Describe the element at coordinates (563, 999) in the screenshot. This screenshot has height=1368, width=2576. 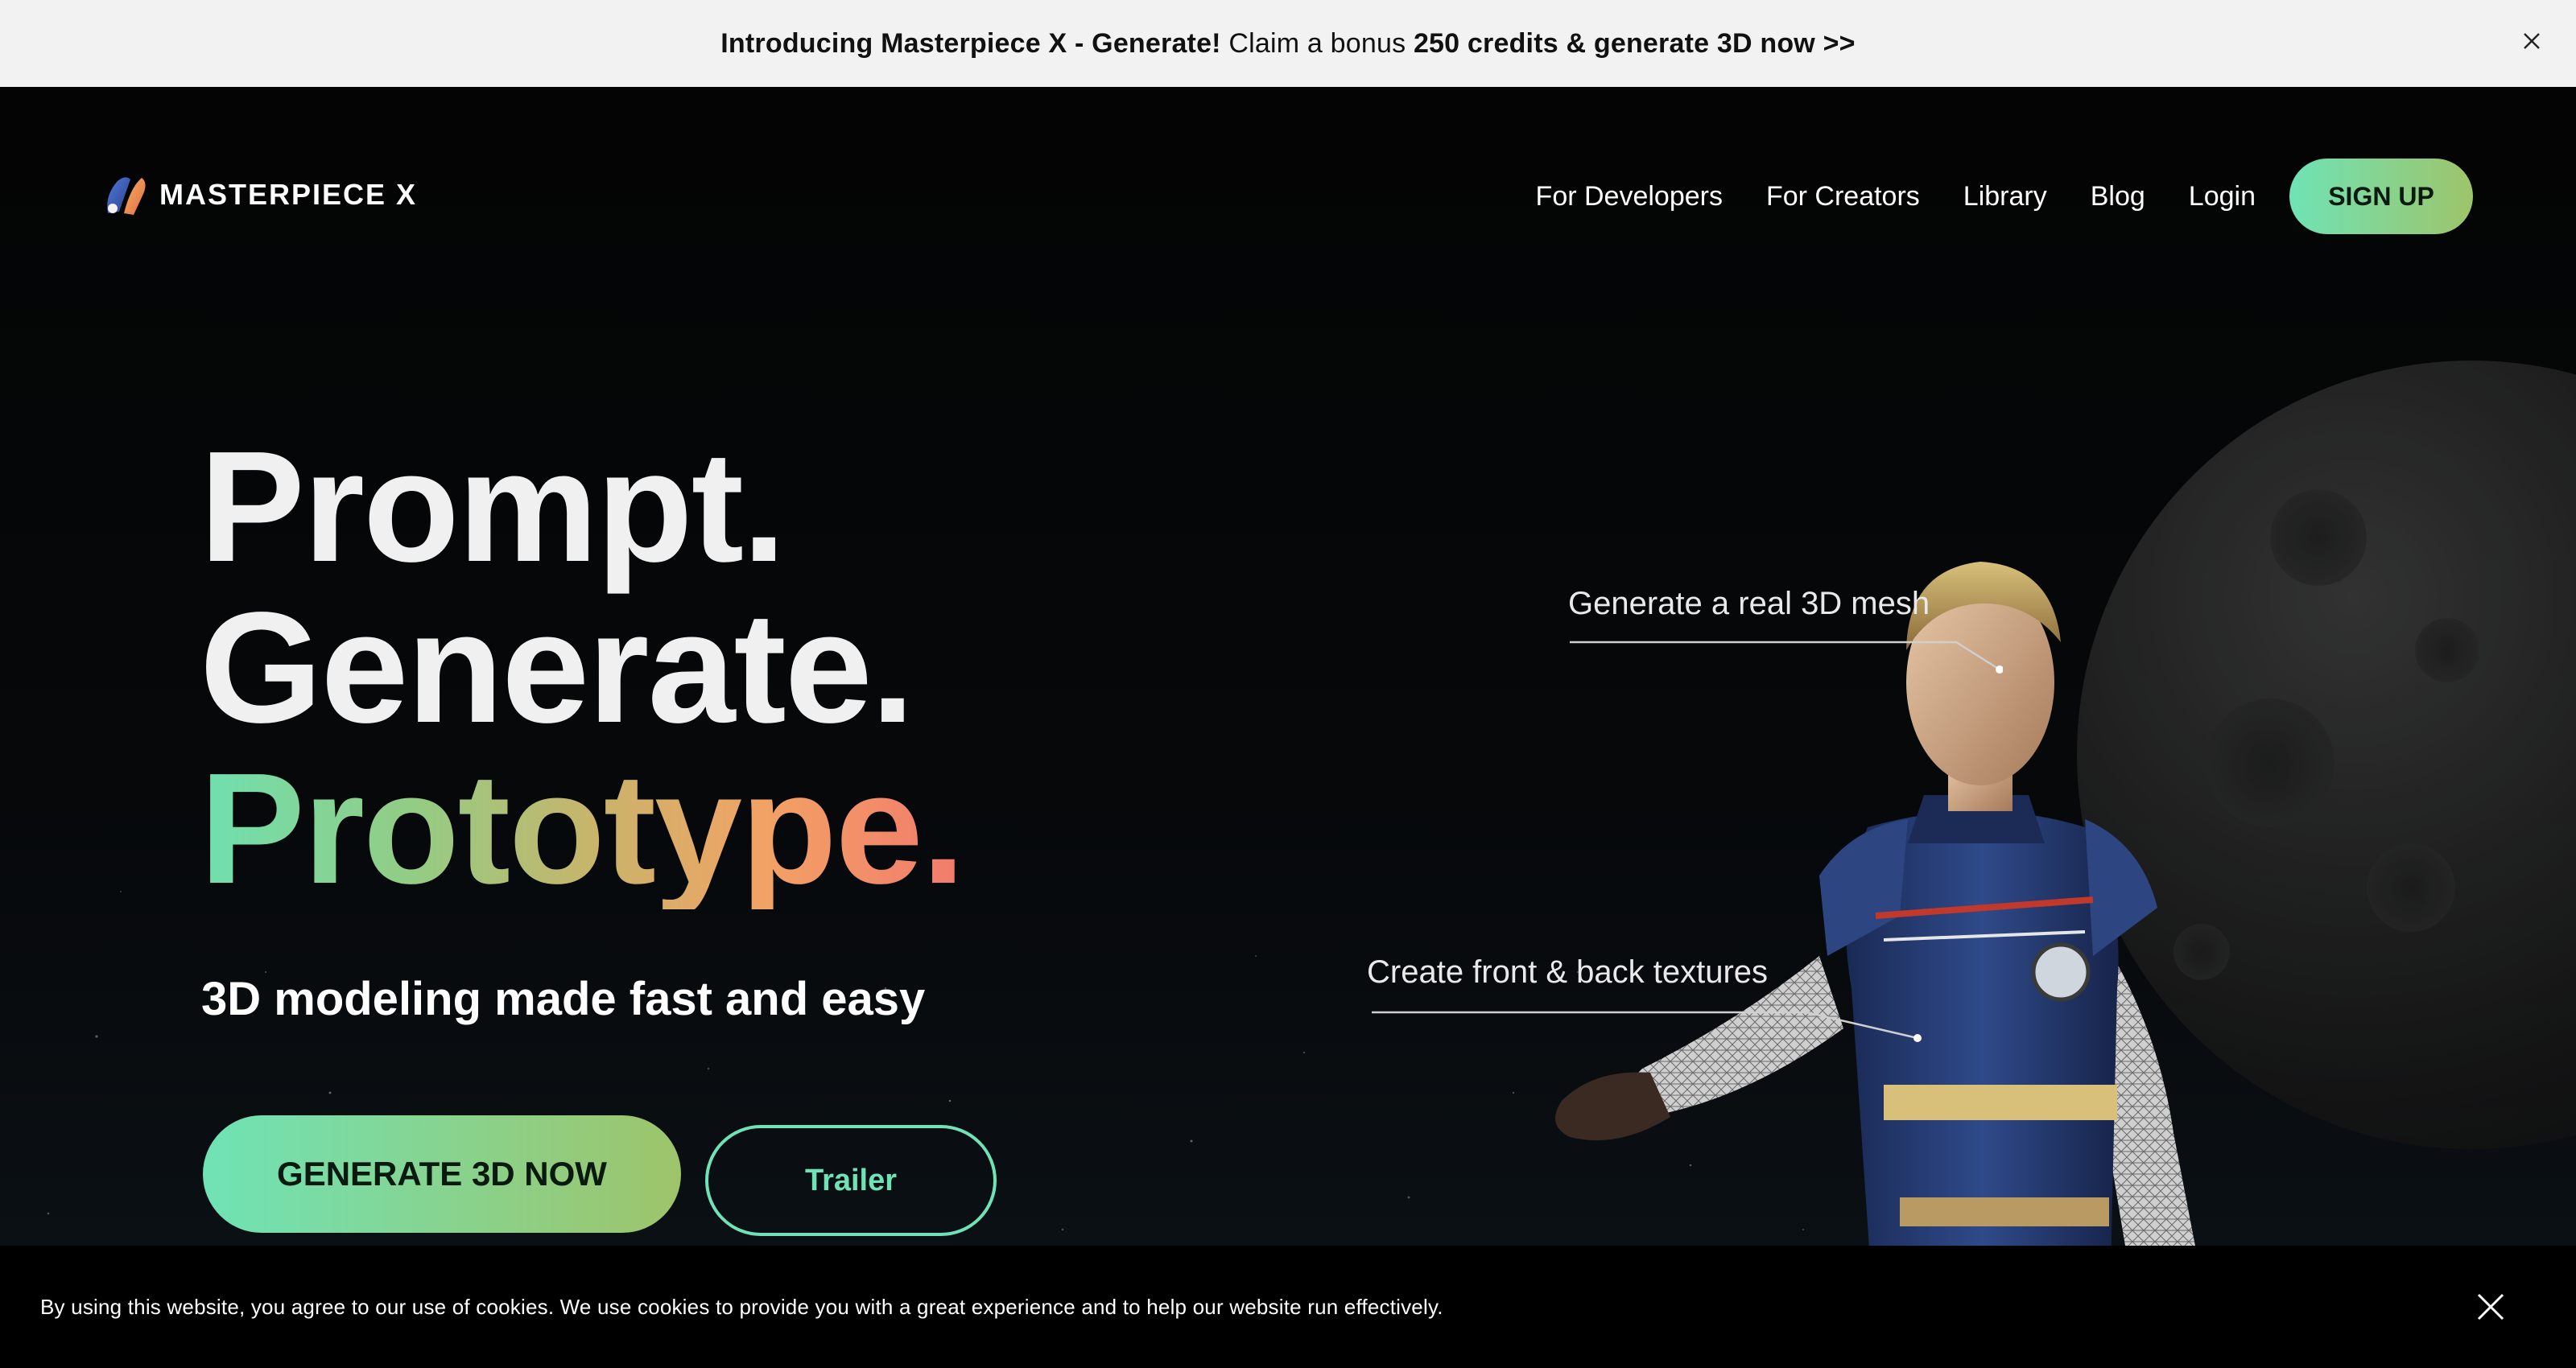
I see `hero-subtitle: 3D modeling made fast and easy` at that location.